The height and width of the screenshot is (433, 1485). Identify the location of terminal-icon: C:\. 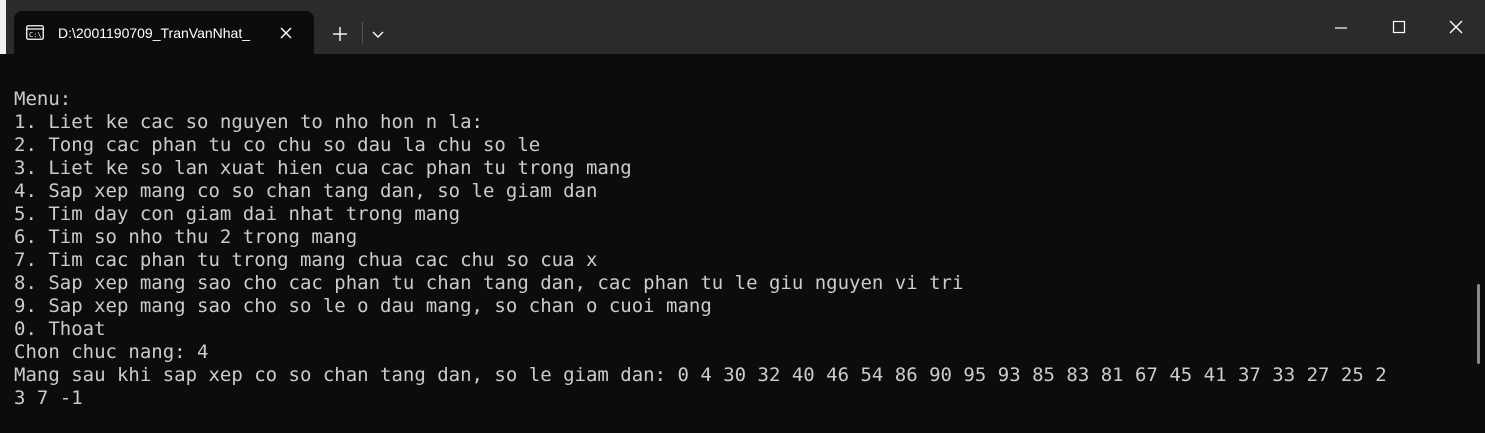
(35, 32).